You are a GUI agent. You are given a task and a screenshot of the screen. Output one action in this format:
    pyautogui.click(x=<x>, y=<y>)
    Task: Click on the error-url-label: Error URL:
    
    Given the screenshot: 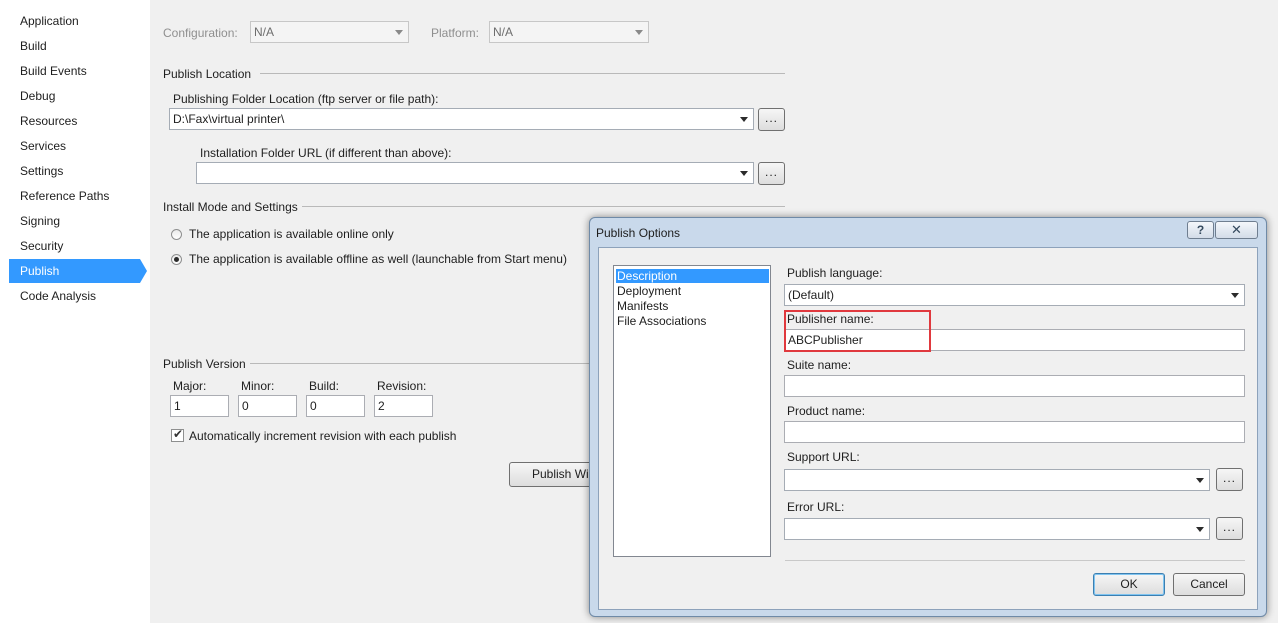 What is the action you would take?
    pyautogui.click(x=816, y=507)
    